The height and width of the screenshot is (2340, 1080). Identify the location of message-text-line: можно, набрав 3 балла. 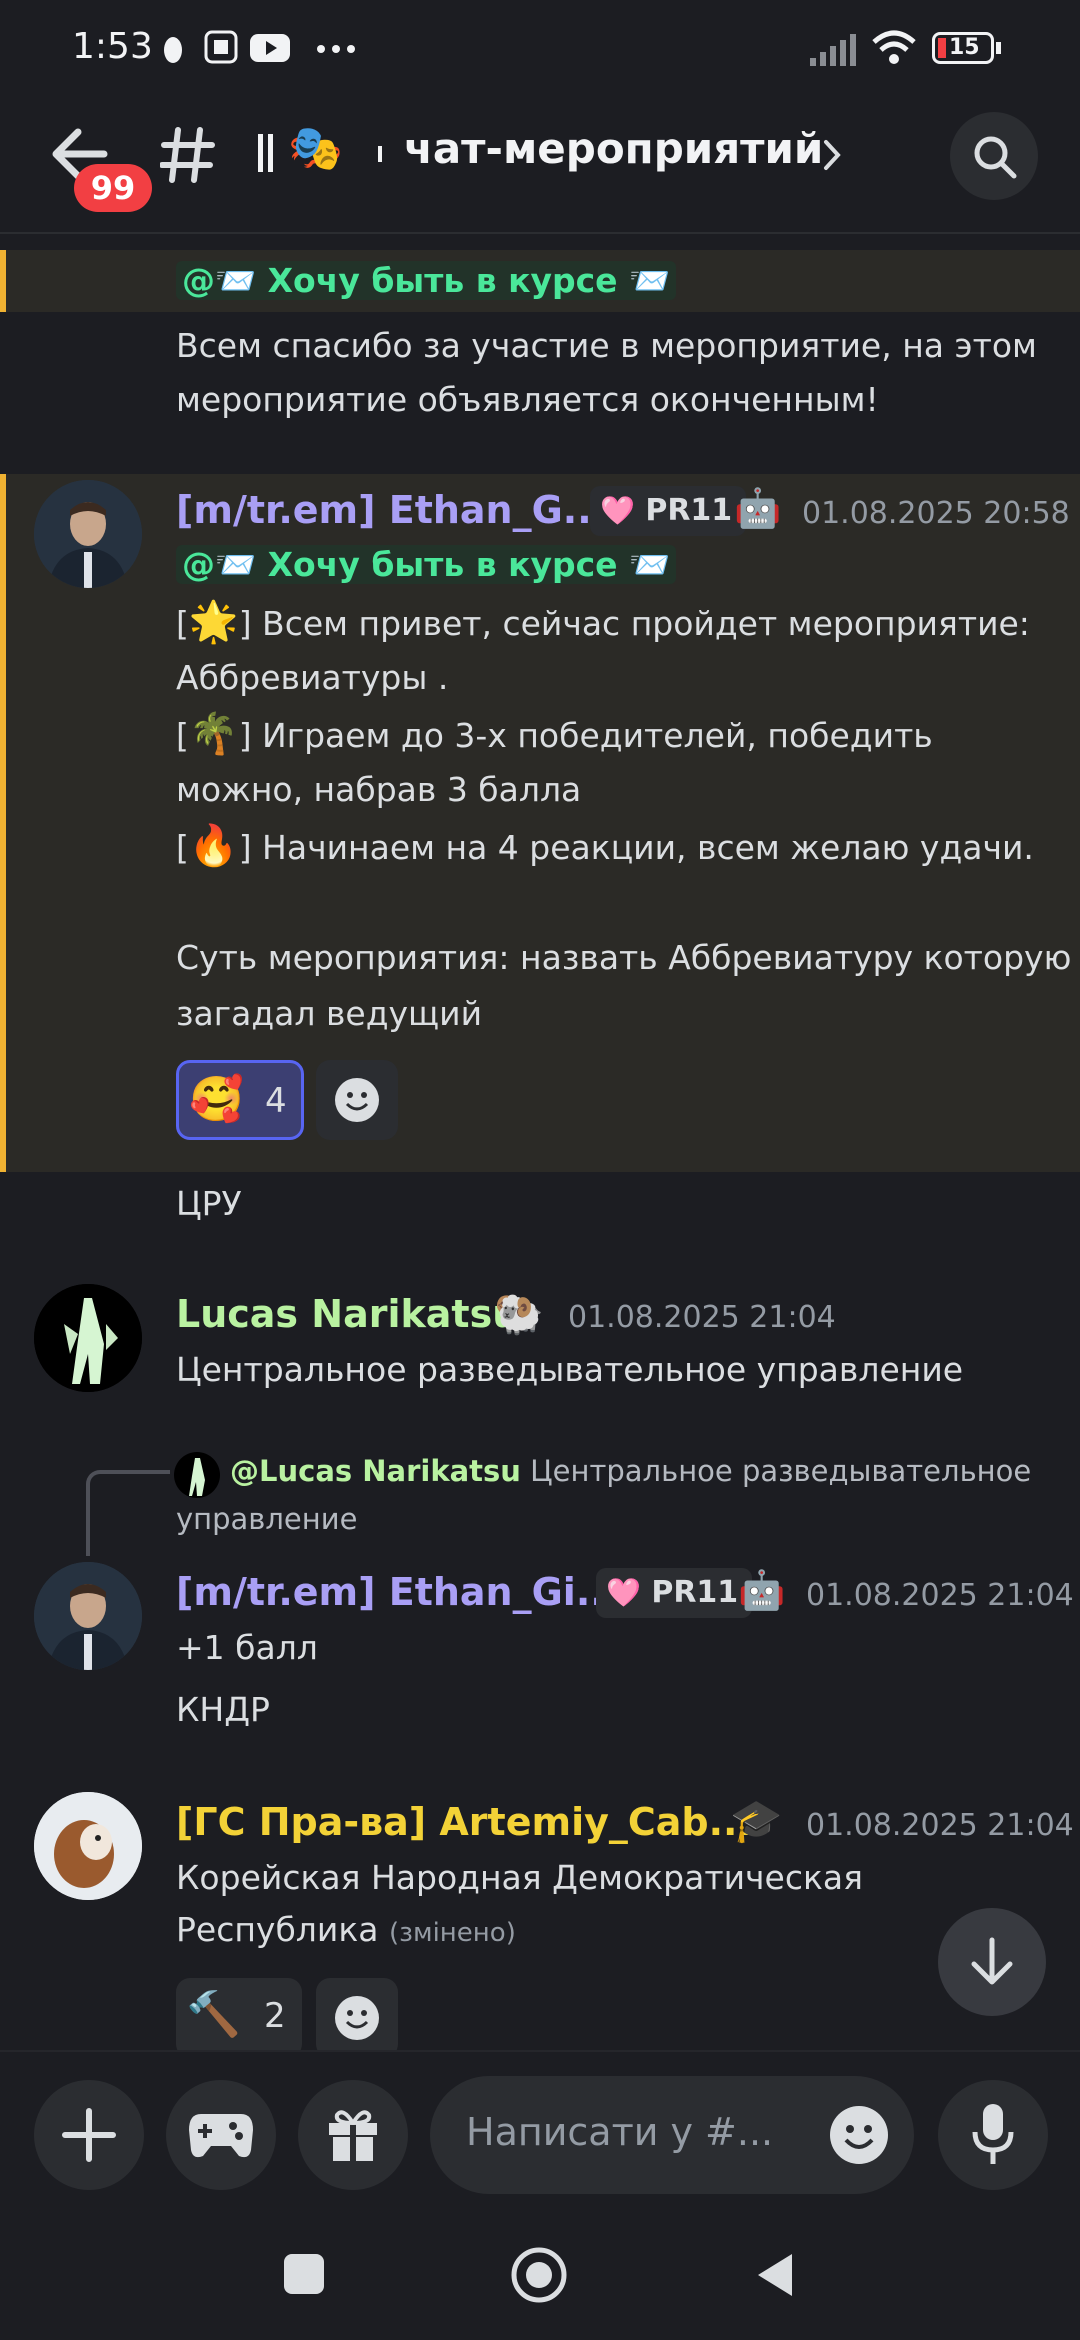
(379, 789).